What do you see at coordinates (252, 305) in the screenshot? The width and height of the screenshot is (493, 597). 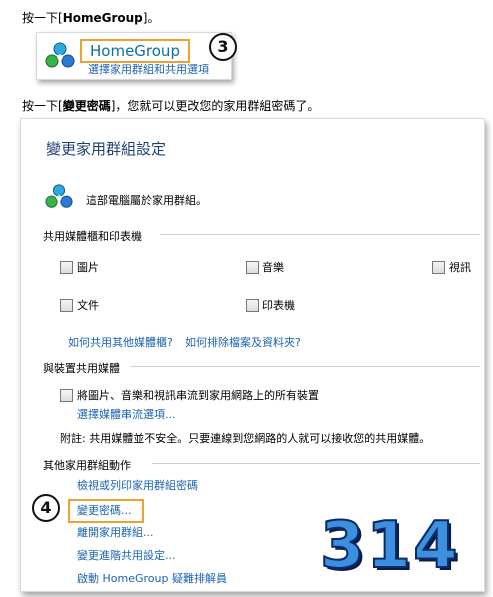 I see `printers-checkbox` at bounding box center [252, 305].